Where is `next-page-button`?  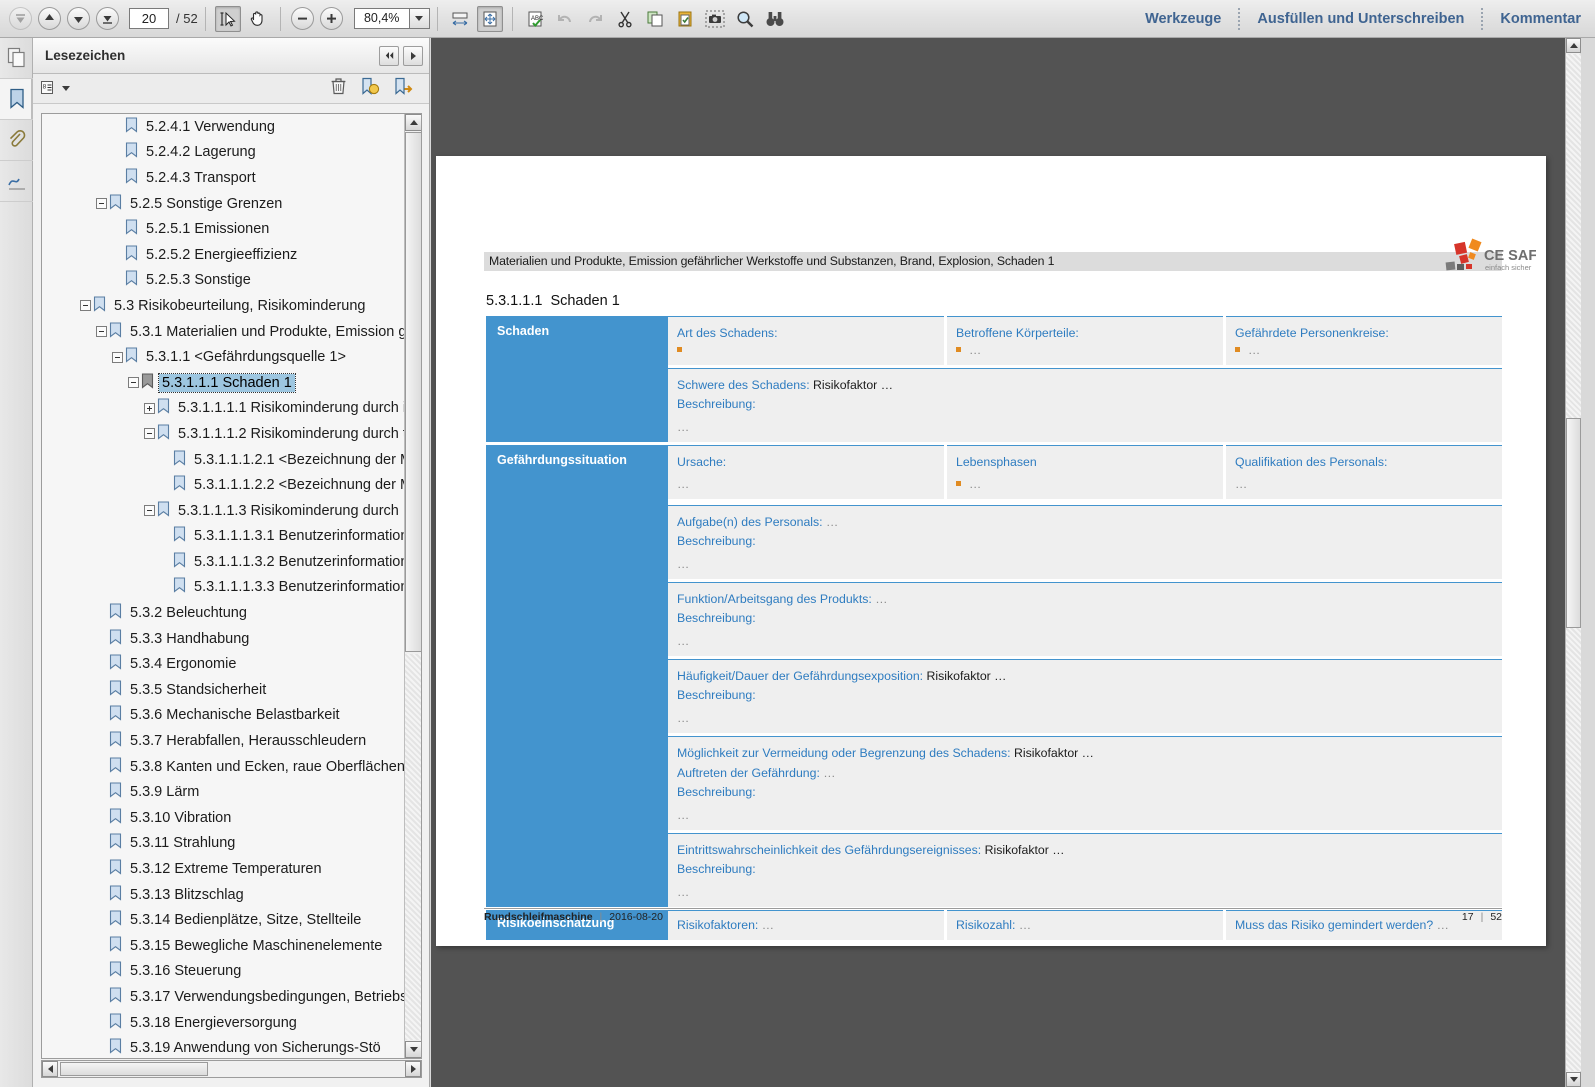 next-page-button is located at coordinates (78, 18).